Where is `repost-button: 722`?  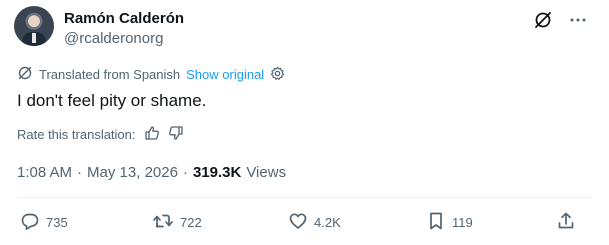 repost-button: 722 is located at coordinates (177, 222).